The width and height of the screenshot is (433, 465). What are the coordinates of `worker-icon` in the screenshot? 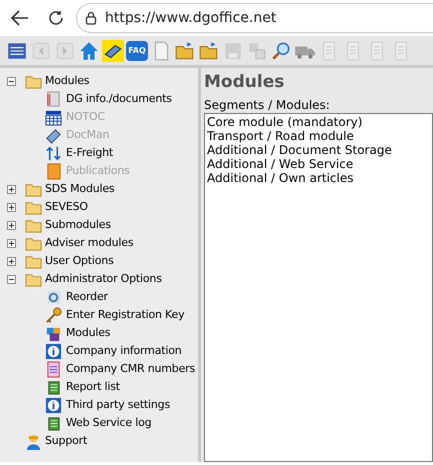 It's located at (33, 441).